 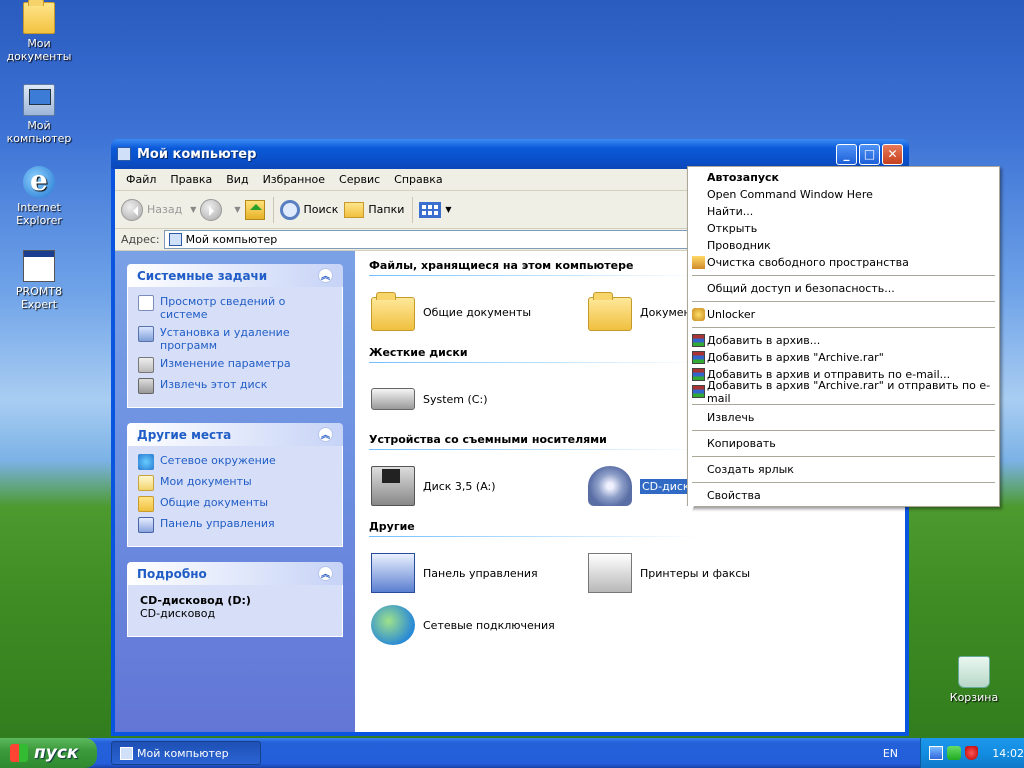 What do you see at coordinates (237, 179) in the screenshot?
I see `menu-view: Вид` at bounding box center [237, 179].